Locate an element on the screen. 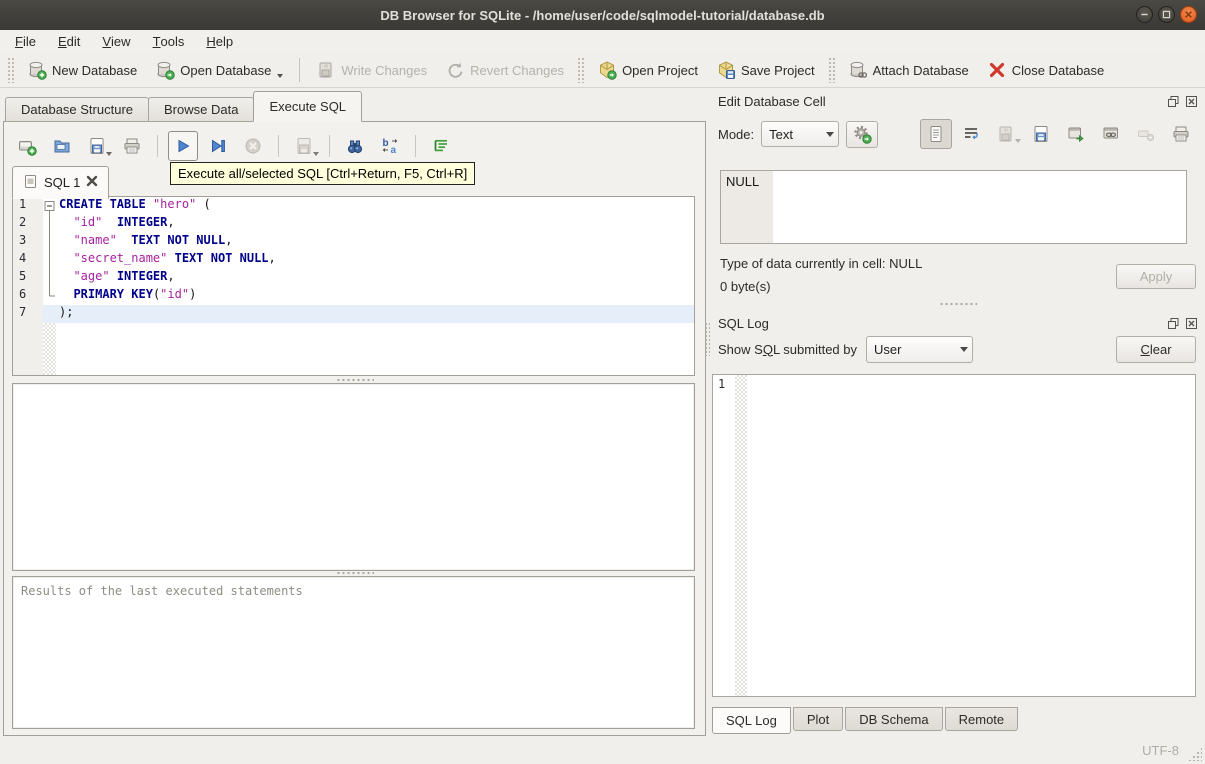 The image size is (1205, 764). editor-line-number: 4 is located at coordinates (23, 258).